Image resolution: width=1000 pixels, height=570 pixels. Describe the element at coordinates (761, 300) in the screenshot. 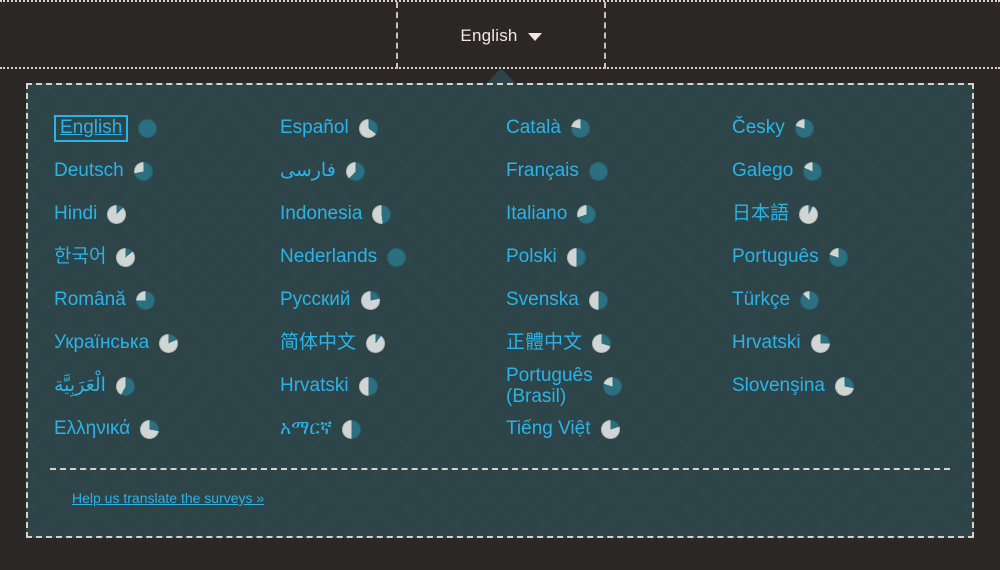

I see `language-option-label: Türkçe` at that location.